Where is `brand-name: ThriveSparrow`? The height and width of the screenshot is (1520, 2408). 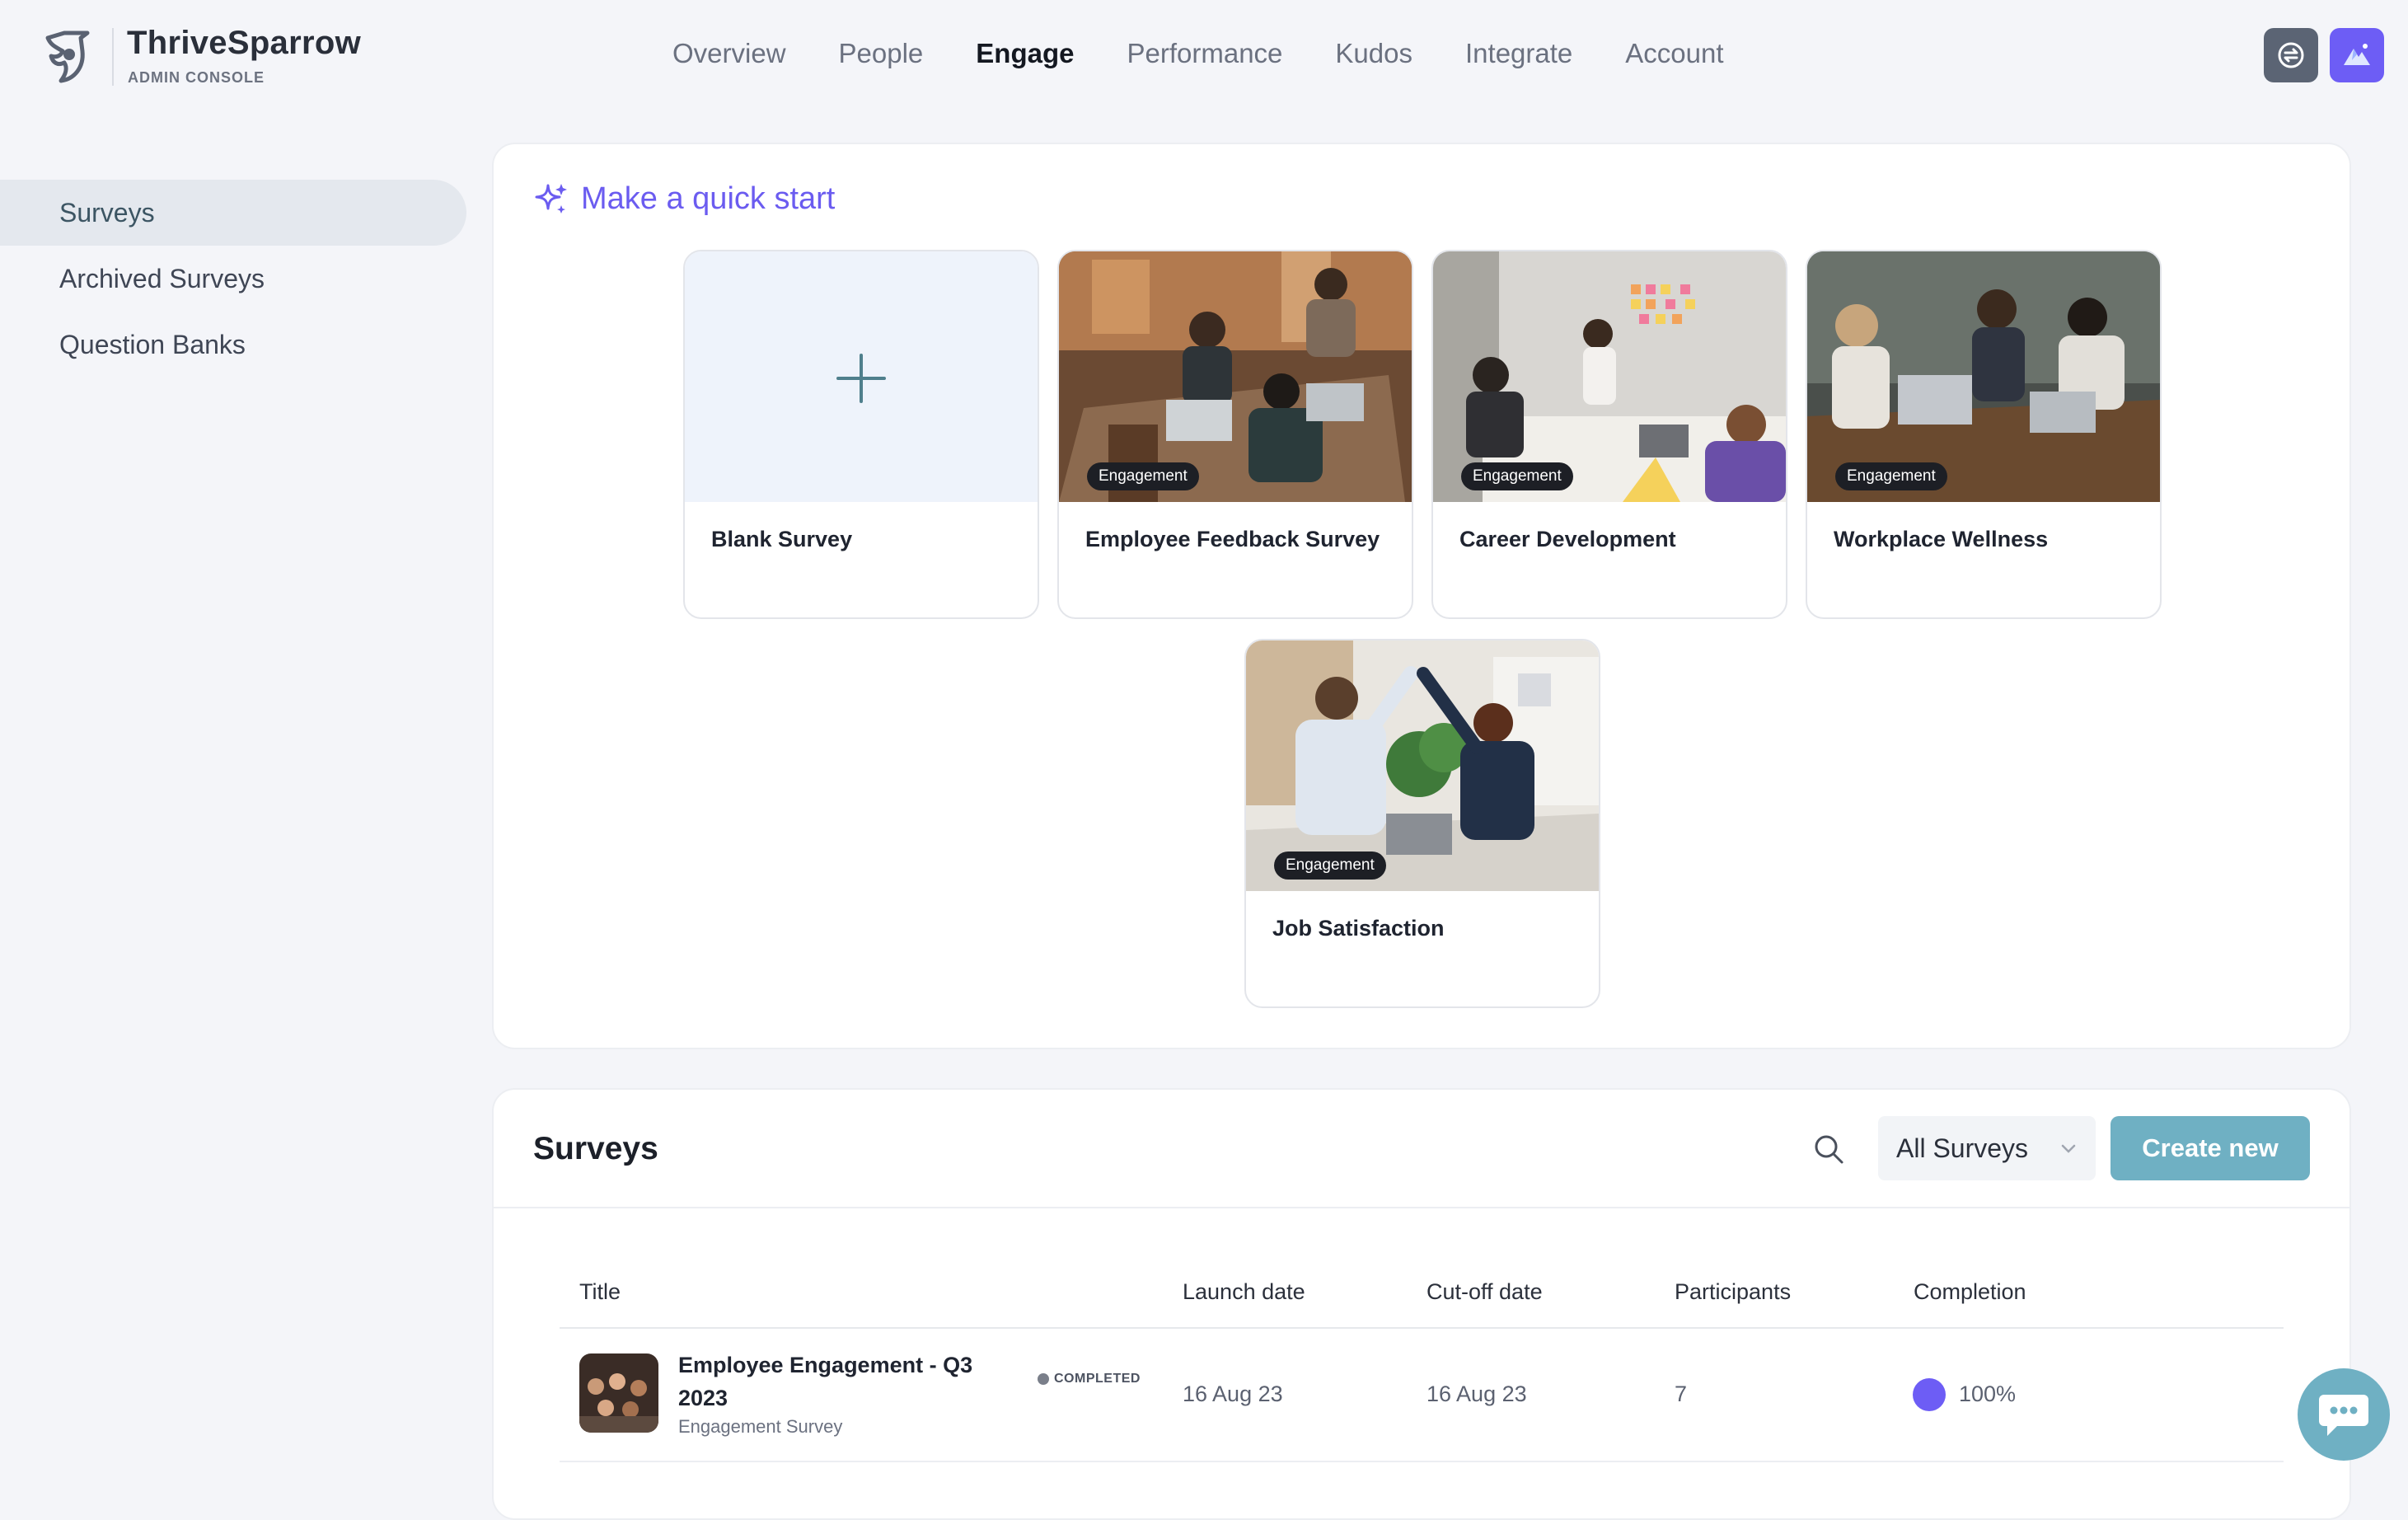
brand-name: ThriveSparrow is located at coordinates (244, 43).